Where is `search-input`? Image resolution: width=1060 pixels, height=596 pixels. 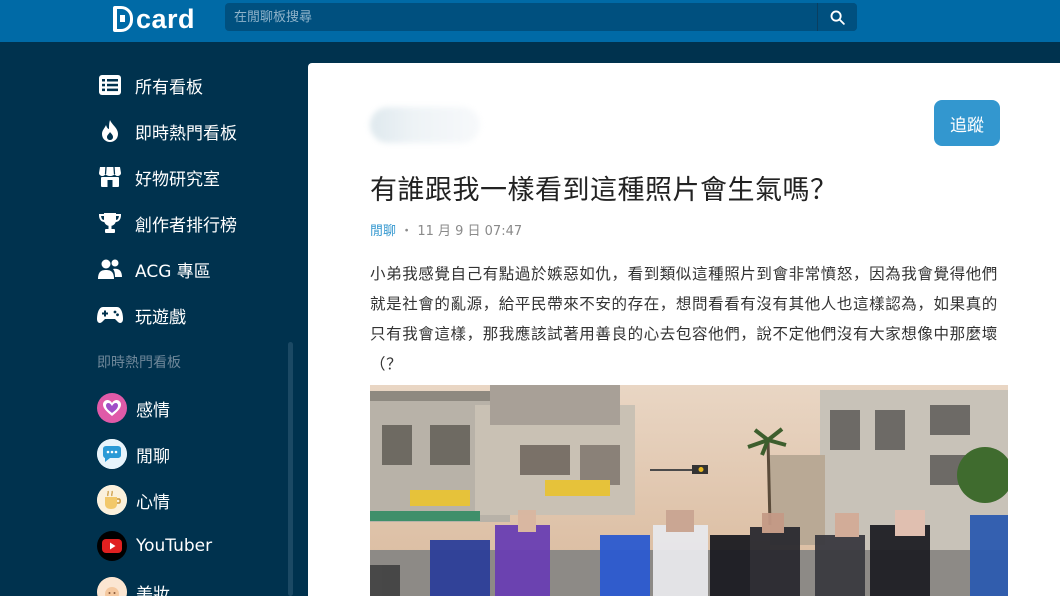 search-input is located at coordinates (520, 17).